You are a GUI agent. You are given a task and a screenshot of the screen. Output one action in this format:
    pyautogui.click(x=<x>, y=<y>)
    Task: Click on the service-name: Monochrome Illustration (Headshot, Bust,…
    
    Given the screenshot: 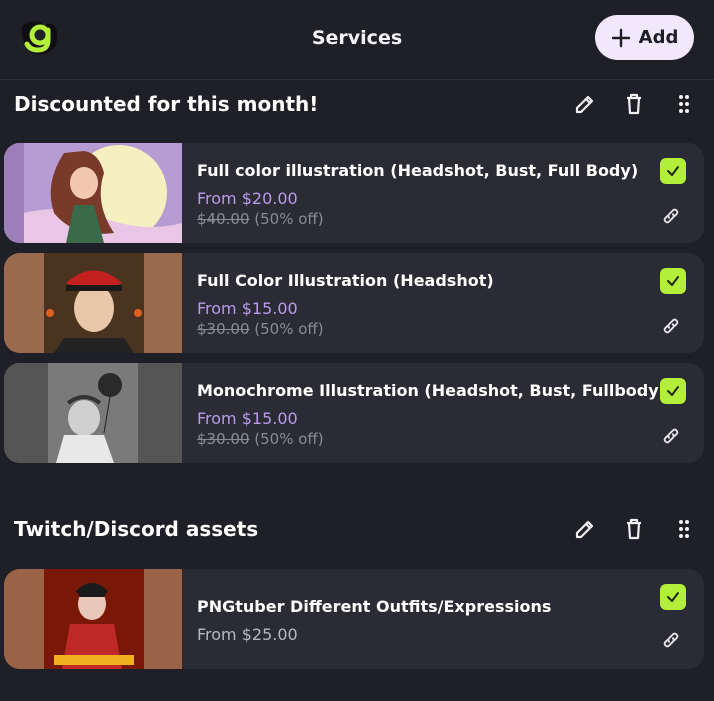 What is the action you would take?
    pyautogui.click(x=431, y=390)
    